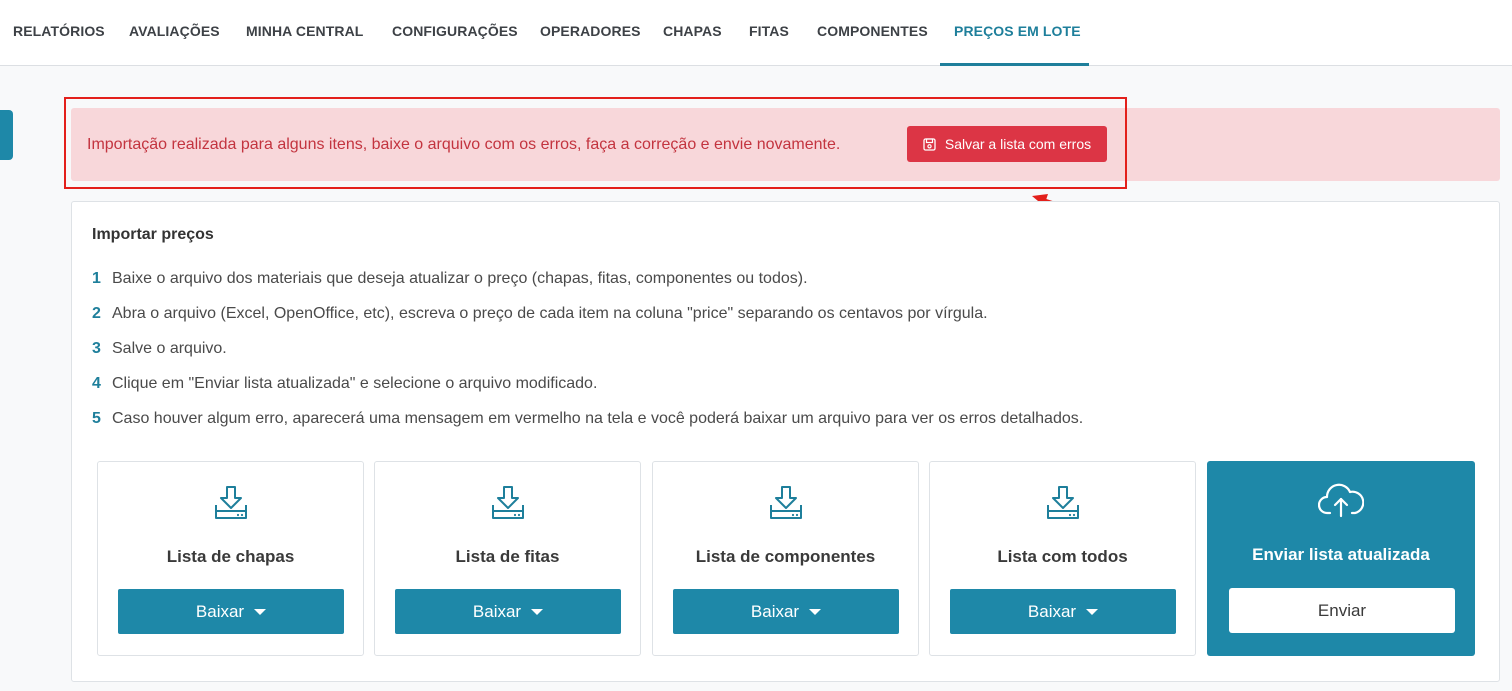 The width and height of the screenshot is (1512, 691). I want to click on step-number: 3, so click(96, 348).